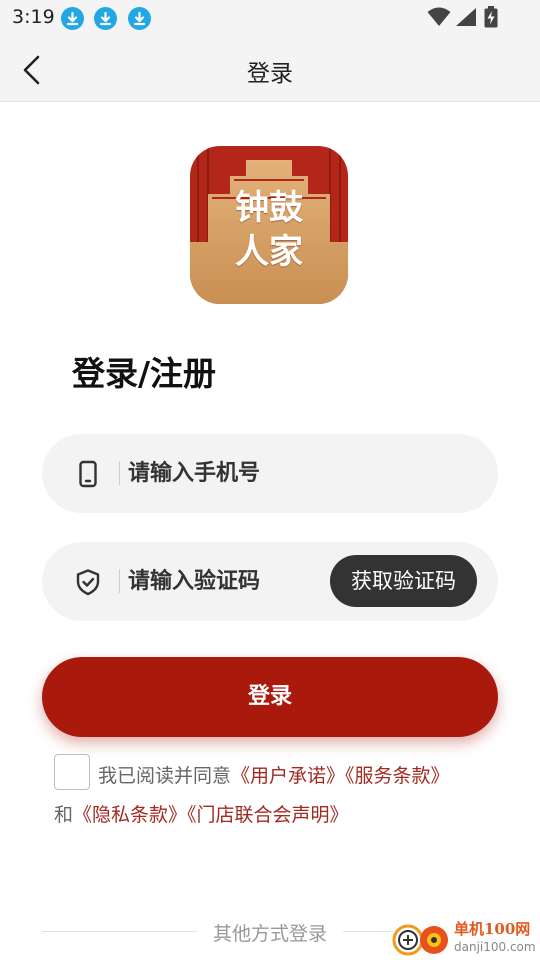  I want to click on get-code-button: 获取验证码, so click(403, 581).